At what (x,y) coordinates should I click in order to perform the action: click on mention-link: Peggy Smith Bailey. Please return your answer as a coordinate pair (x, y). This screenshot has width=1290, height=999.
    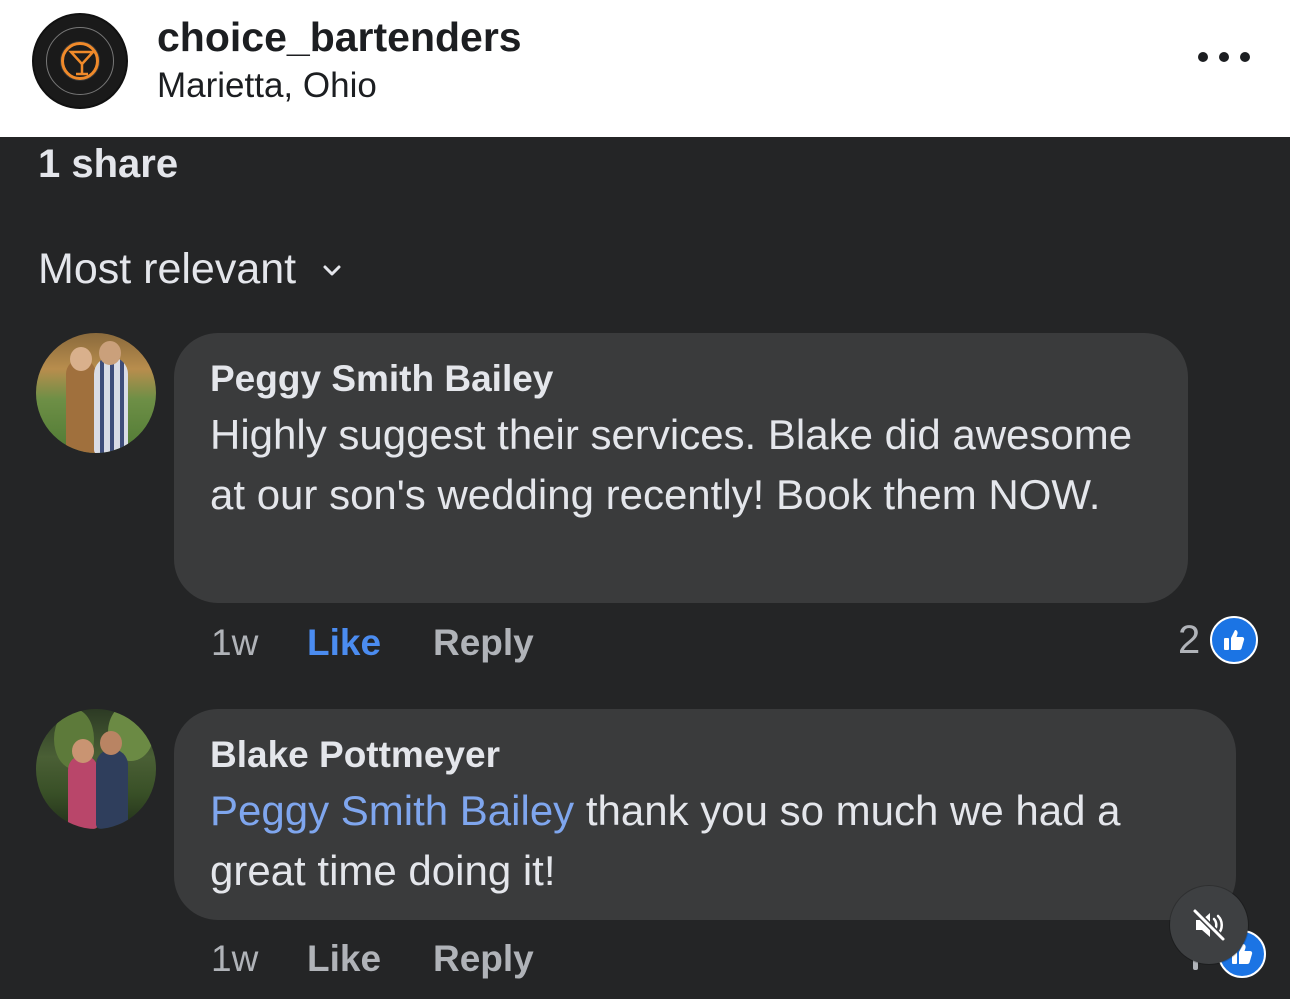
    Looking at the image, I should click on (392, 810).